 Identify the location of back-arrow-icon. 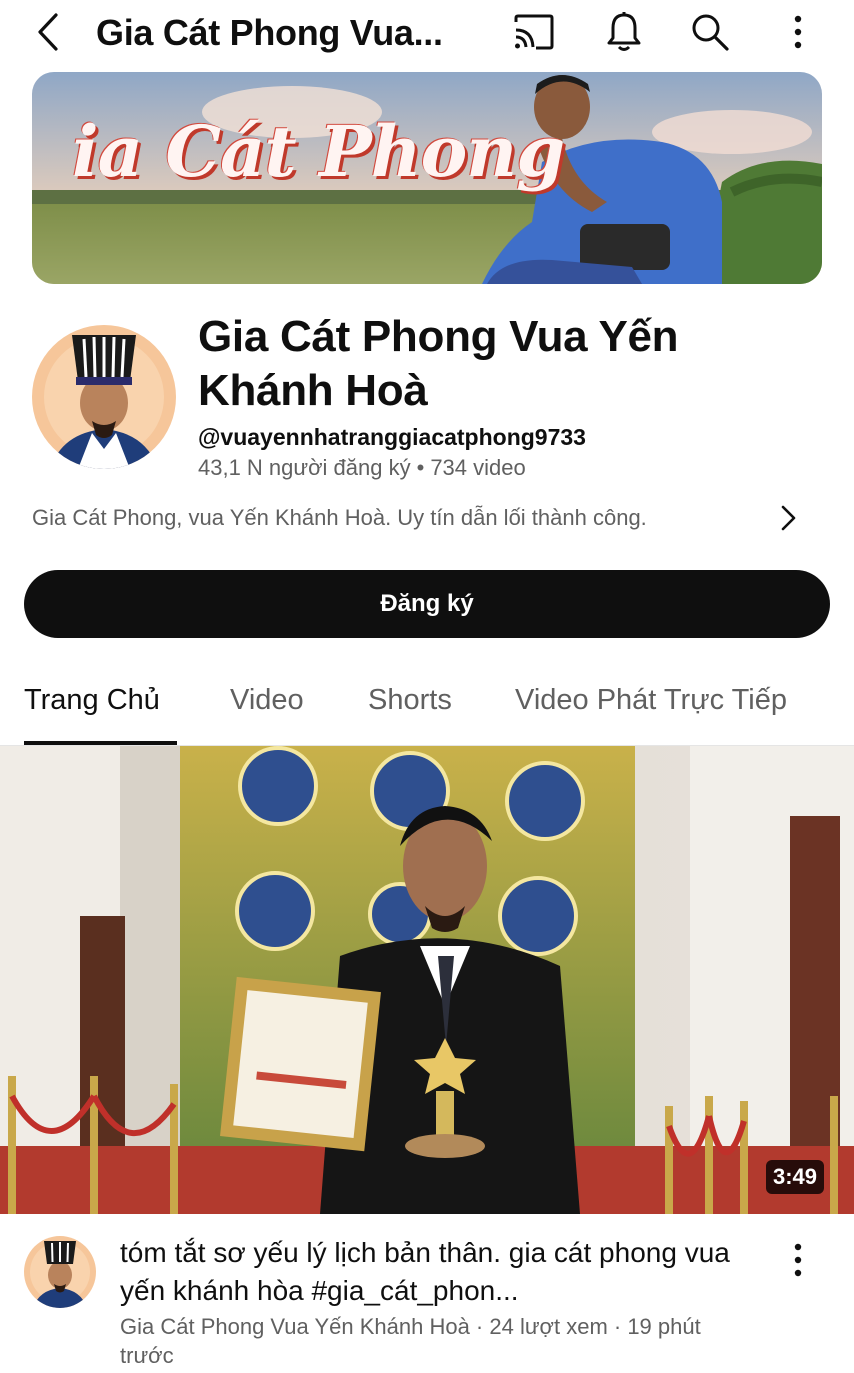
(48, 32).